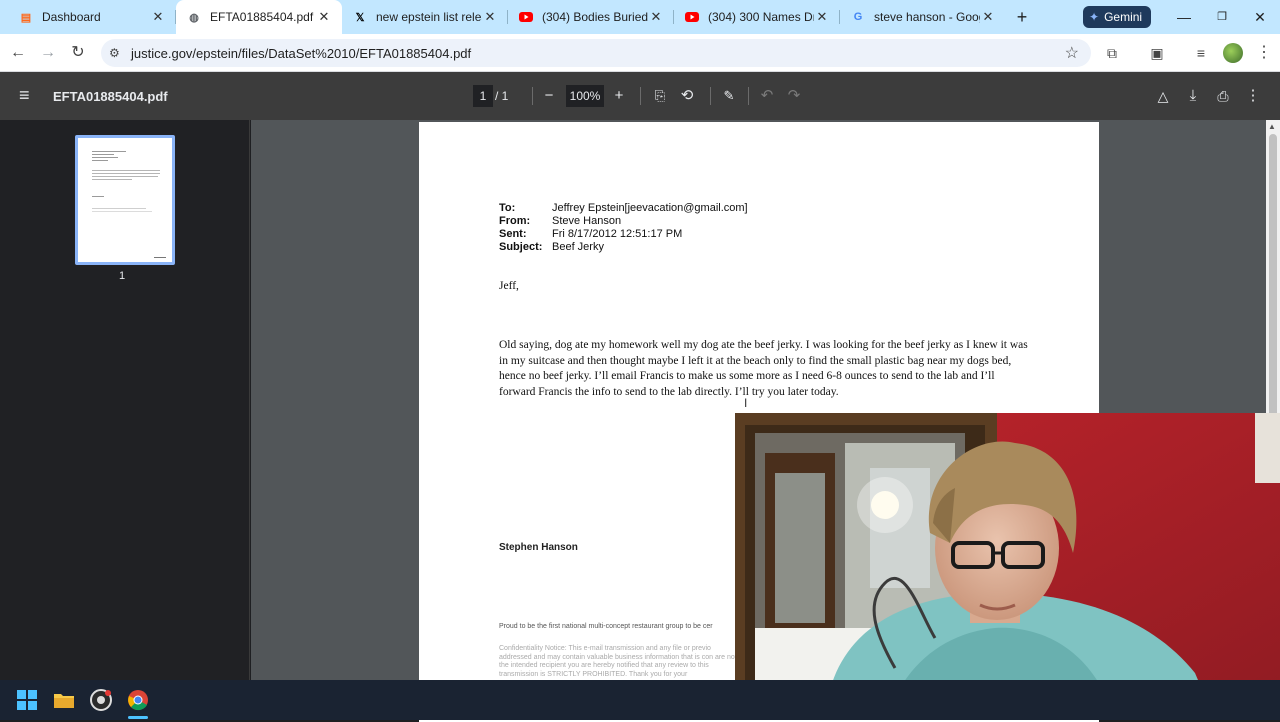 Image resolution: width=1280 pixels, height=722 pixels. I want to click on page-number-input: 1, so click(483, 96).